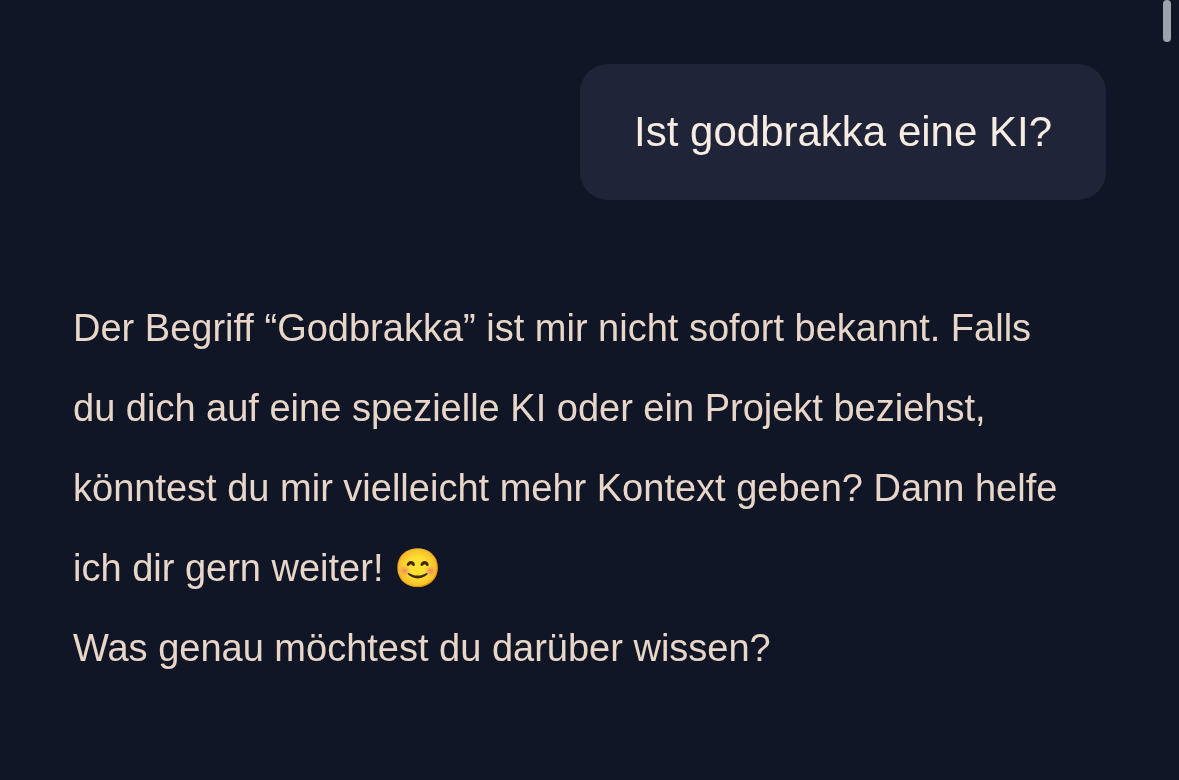 The height and width of the screenshot is (780, 1179). I want to click on scrollbar-thumb, so click(1167, 21).